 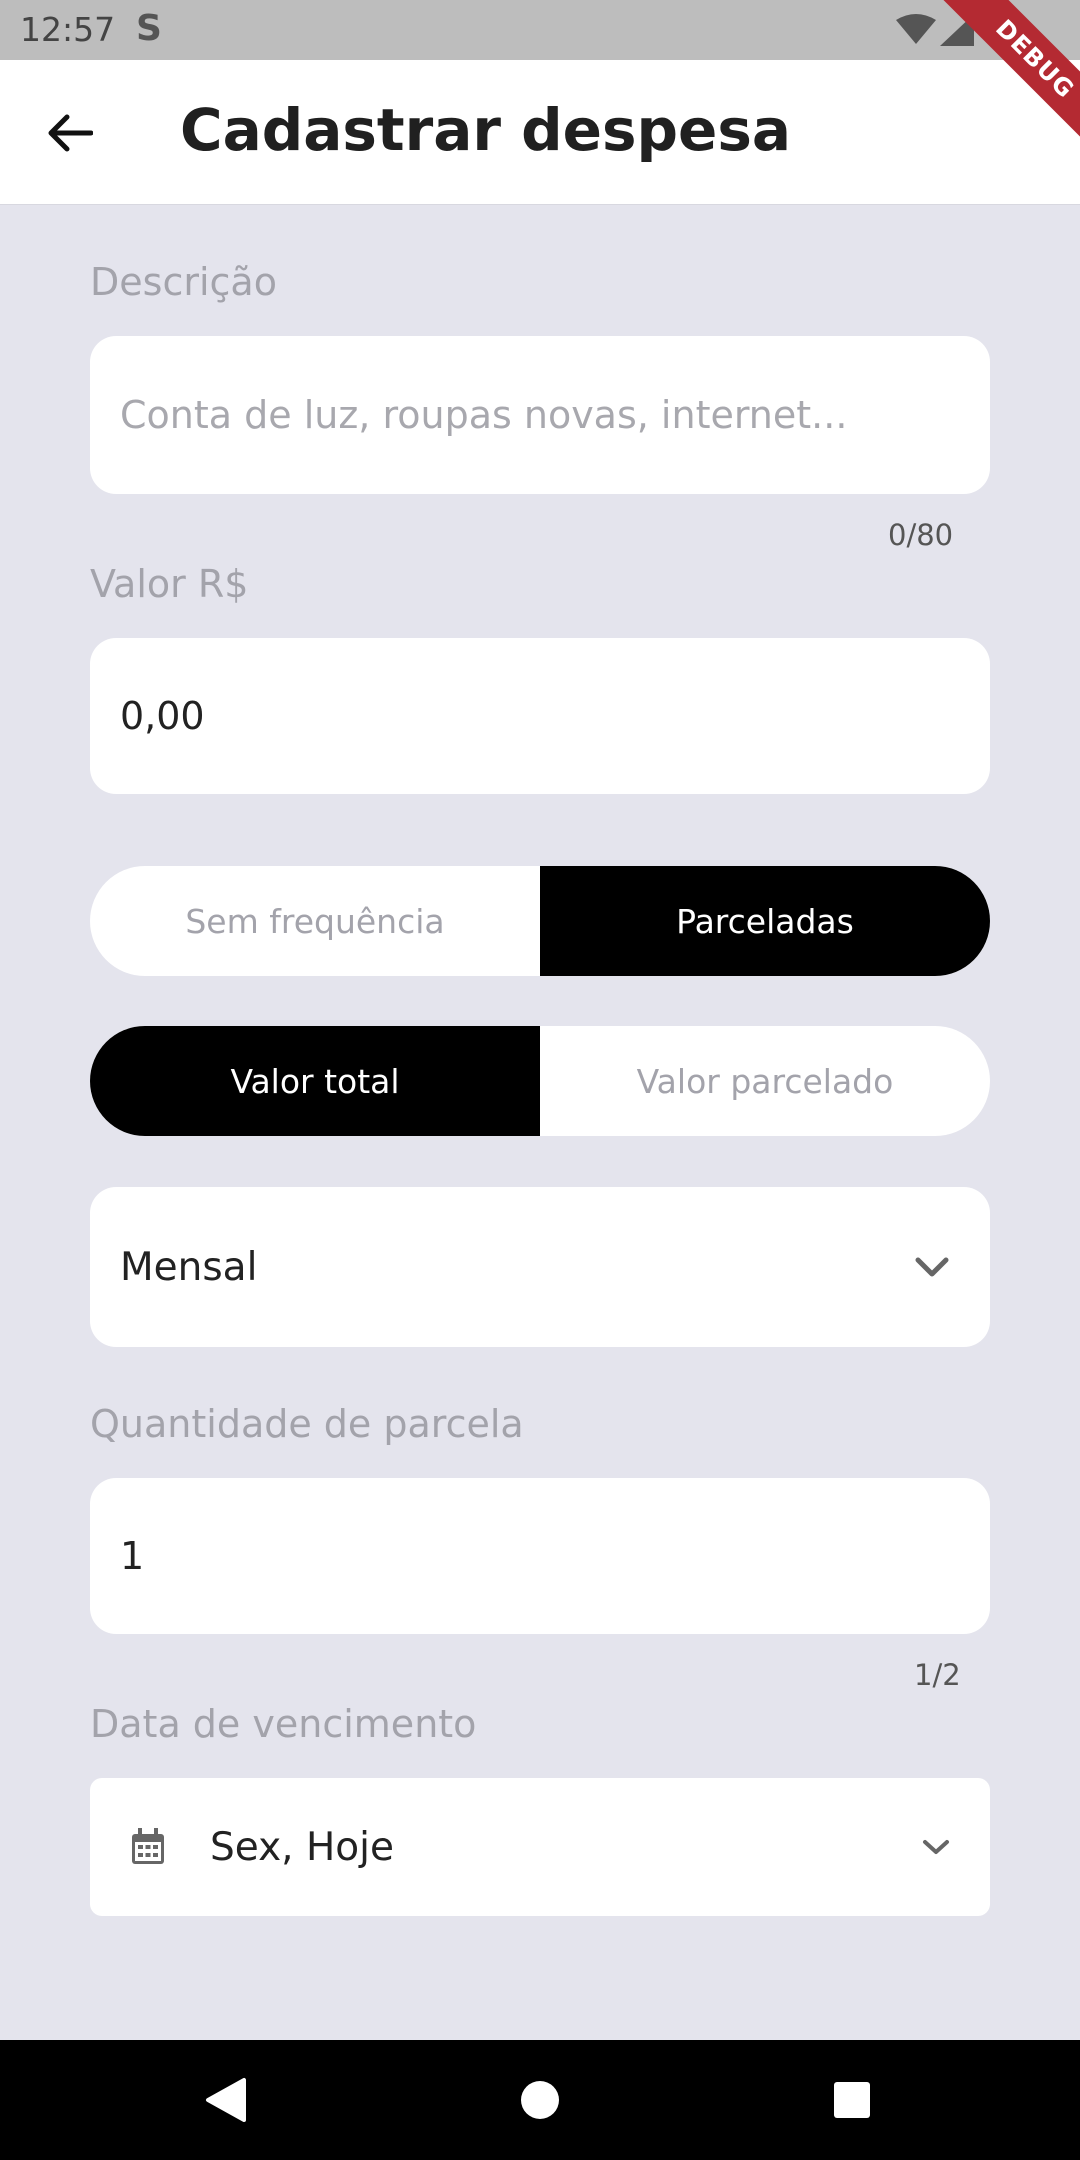 I want to click on due-date-label: Data de vencimento, so click(x=283, y=1724).